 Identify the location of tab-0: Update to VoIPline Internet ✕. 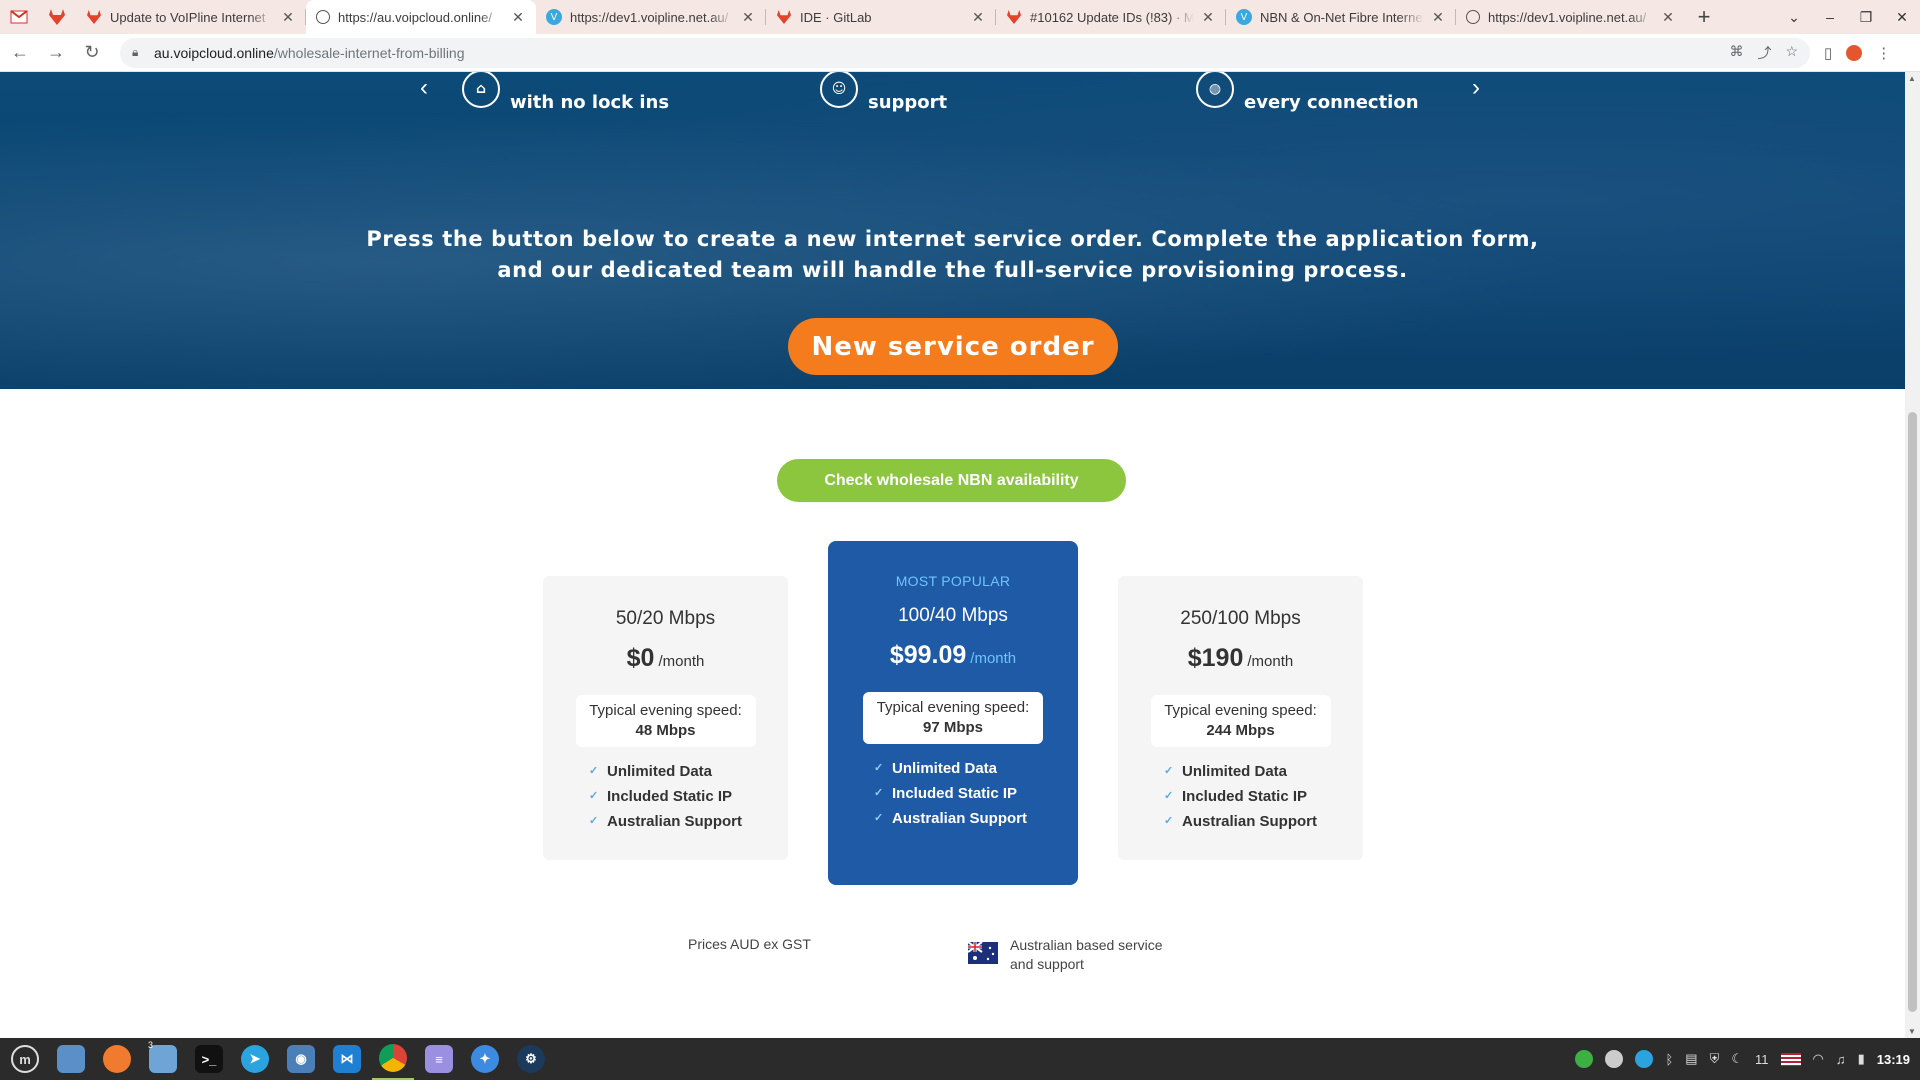
(191, 17).